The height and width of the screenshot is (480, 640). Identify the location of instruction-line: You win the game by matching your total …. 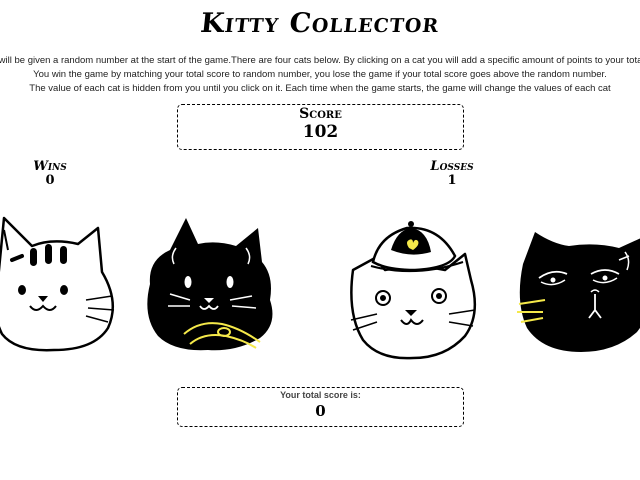
(320, 74).